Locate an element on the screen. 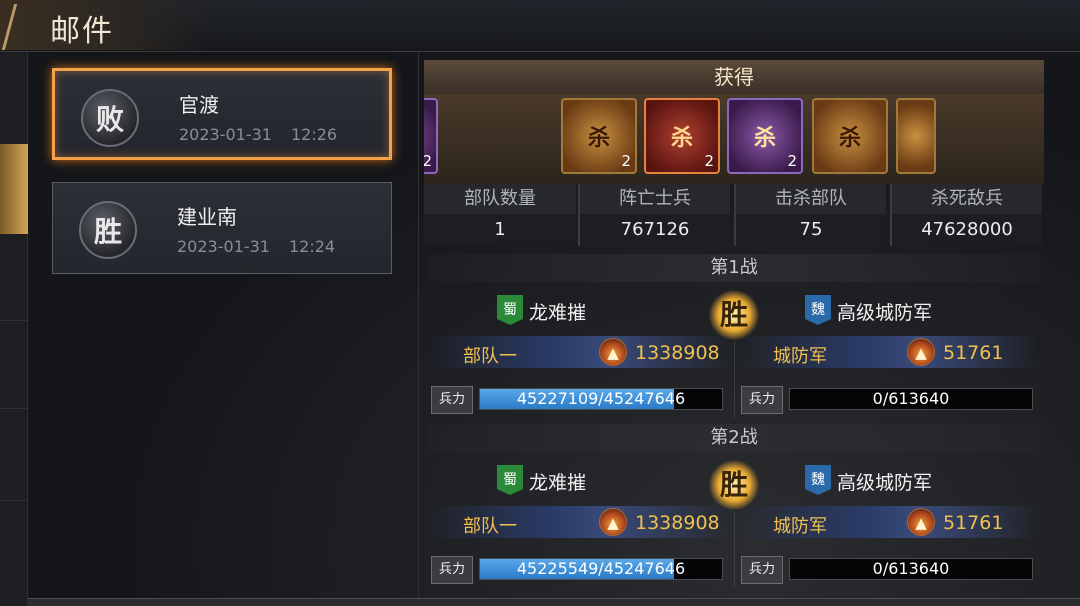  mail-time: 12:24 is located at coordinates (312, 246).